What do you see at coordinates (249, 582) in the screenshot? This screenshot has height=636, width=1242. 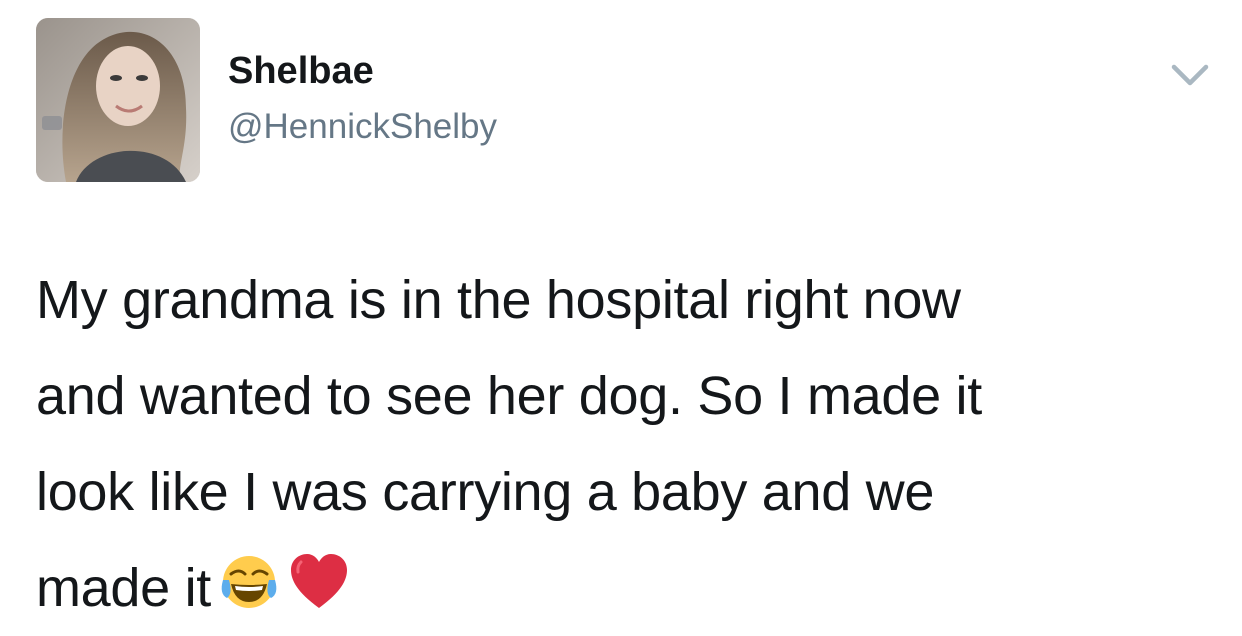 I see `face-with-tears-of-joy-icon` at bounding box center [249, 582].